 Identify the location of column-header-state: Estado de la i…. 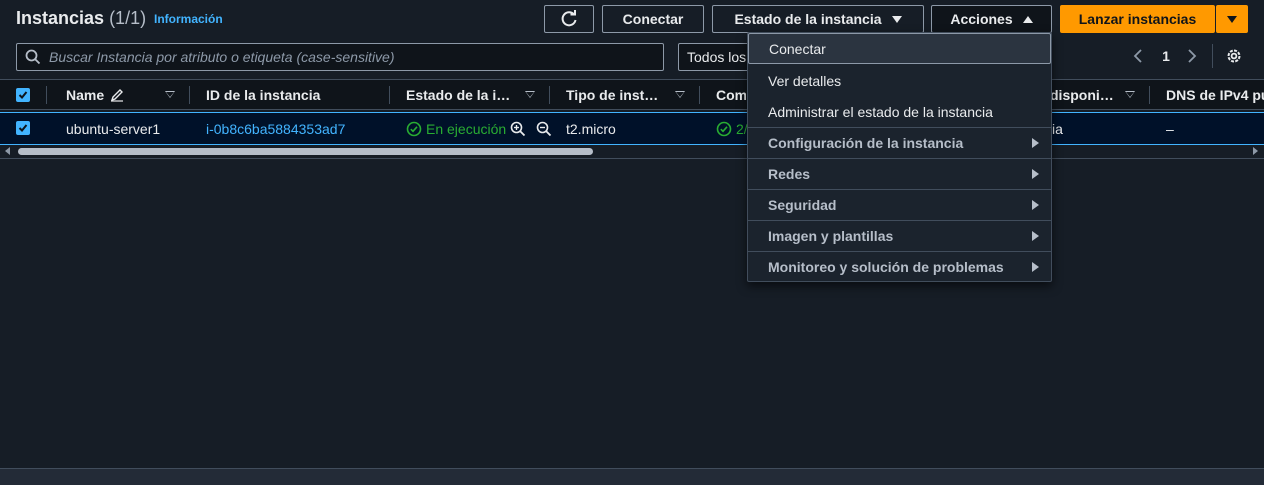
(462, 95).